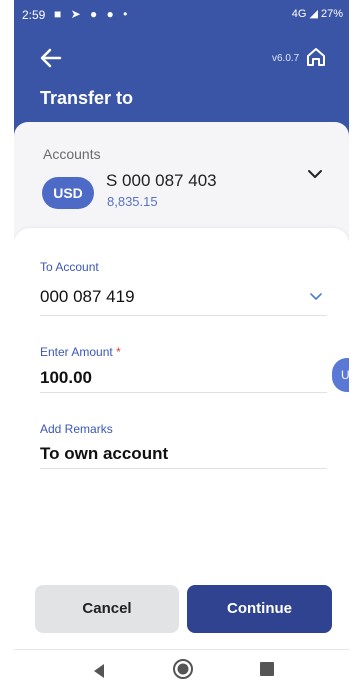 The image size is (355, 693). I want to click on source-account-number: S 000 087 403, so click(161, 180).